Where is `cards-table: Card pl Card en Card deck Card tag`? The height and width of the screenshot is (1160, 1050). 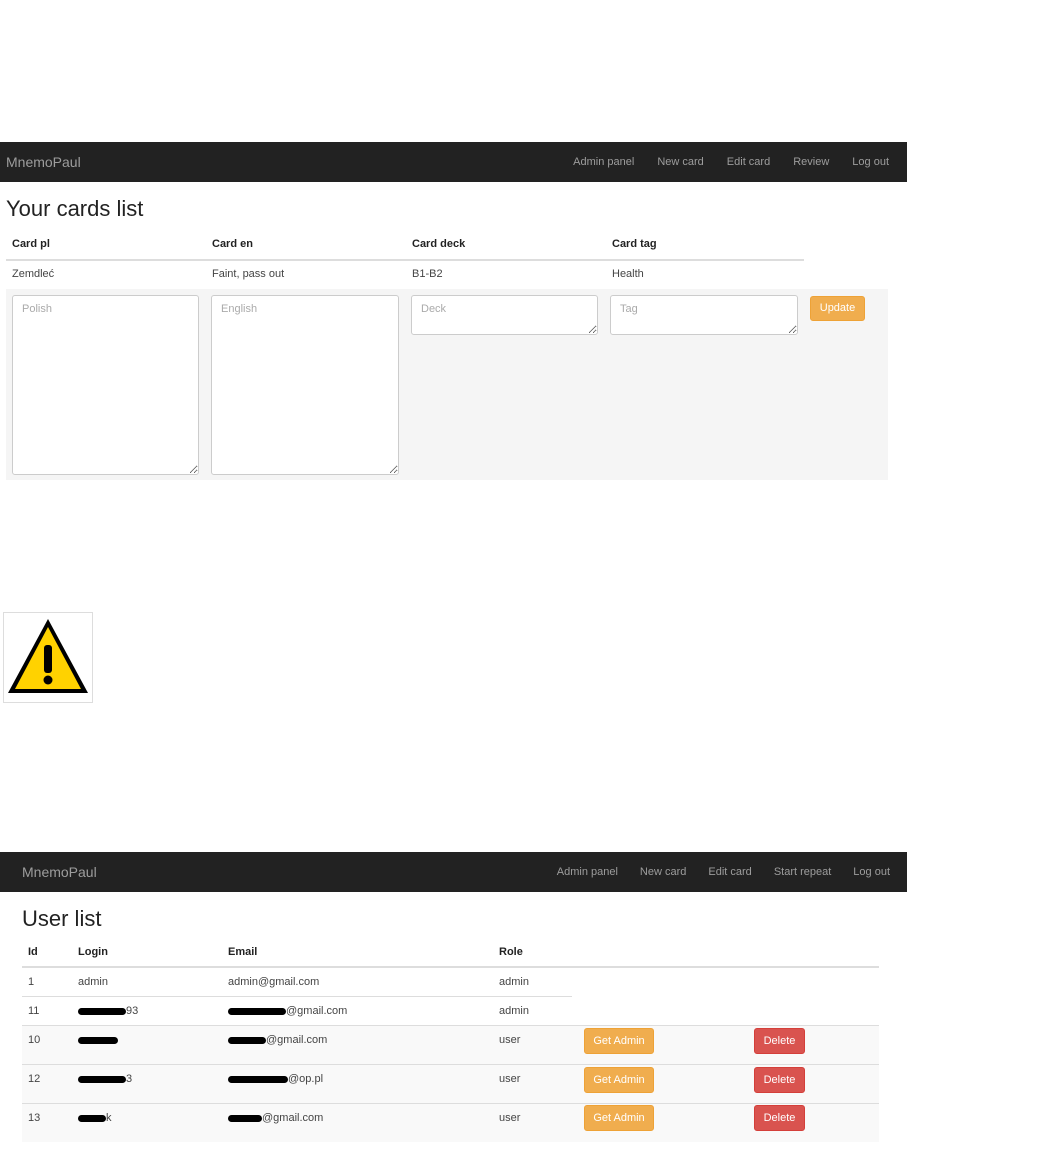
cards-table: Card pl Card en Card deck Card tag is located at coordinates (405, 245).